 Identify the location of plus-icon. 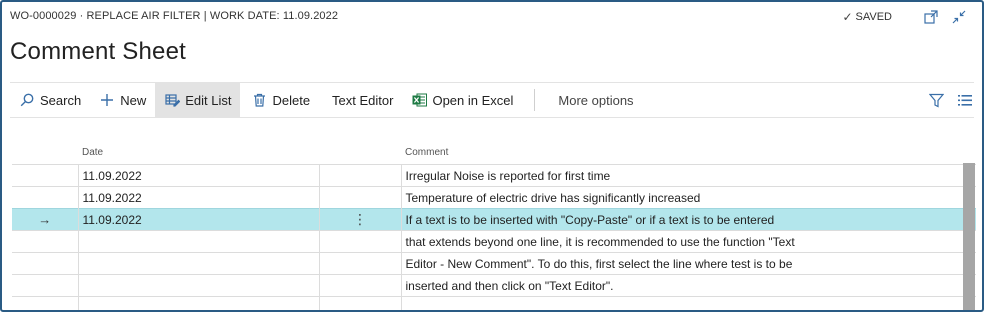
(107, 100).